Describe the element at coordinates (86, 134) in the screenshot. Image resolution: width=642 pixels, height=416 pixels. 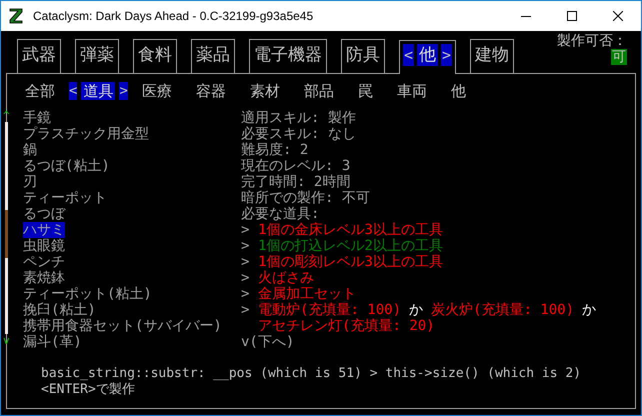
I see `recipe-item: プラスチック用金型` at that location.